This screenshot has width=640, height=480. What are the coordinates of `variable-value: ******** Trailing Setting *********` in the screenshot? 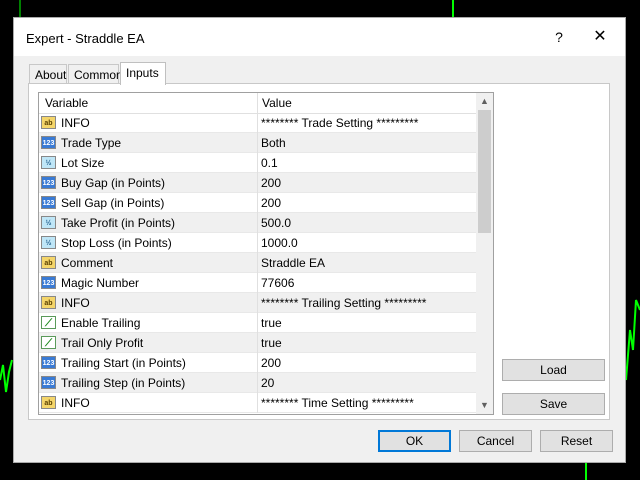 It's located at (343, 303).